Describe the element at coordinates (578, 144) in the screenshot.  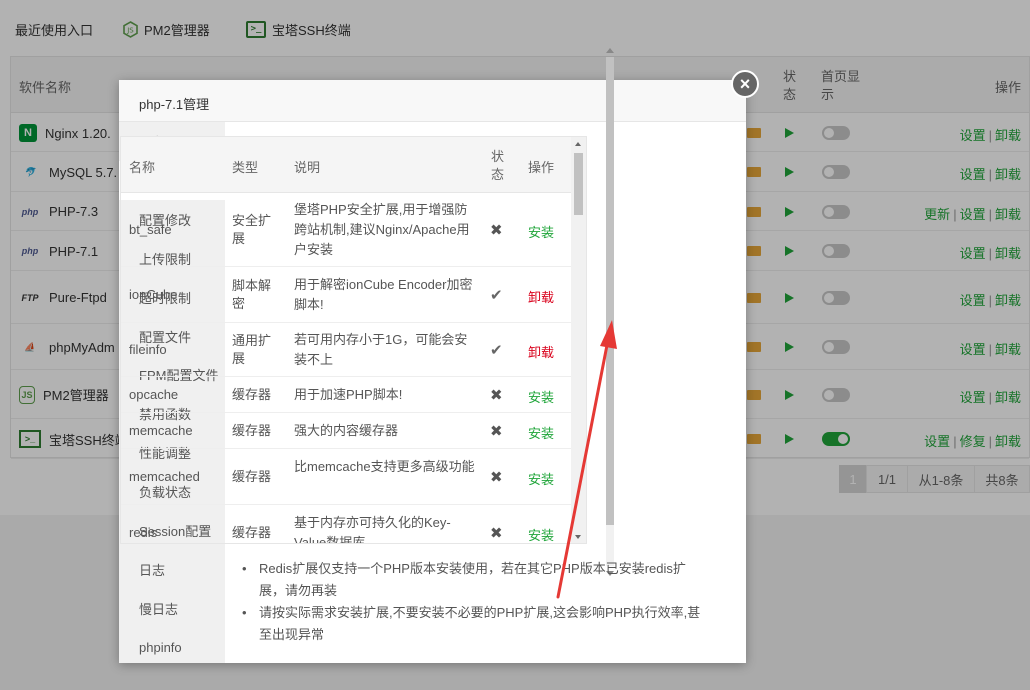
I see `ext-scroll-up-icon` at that location.